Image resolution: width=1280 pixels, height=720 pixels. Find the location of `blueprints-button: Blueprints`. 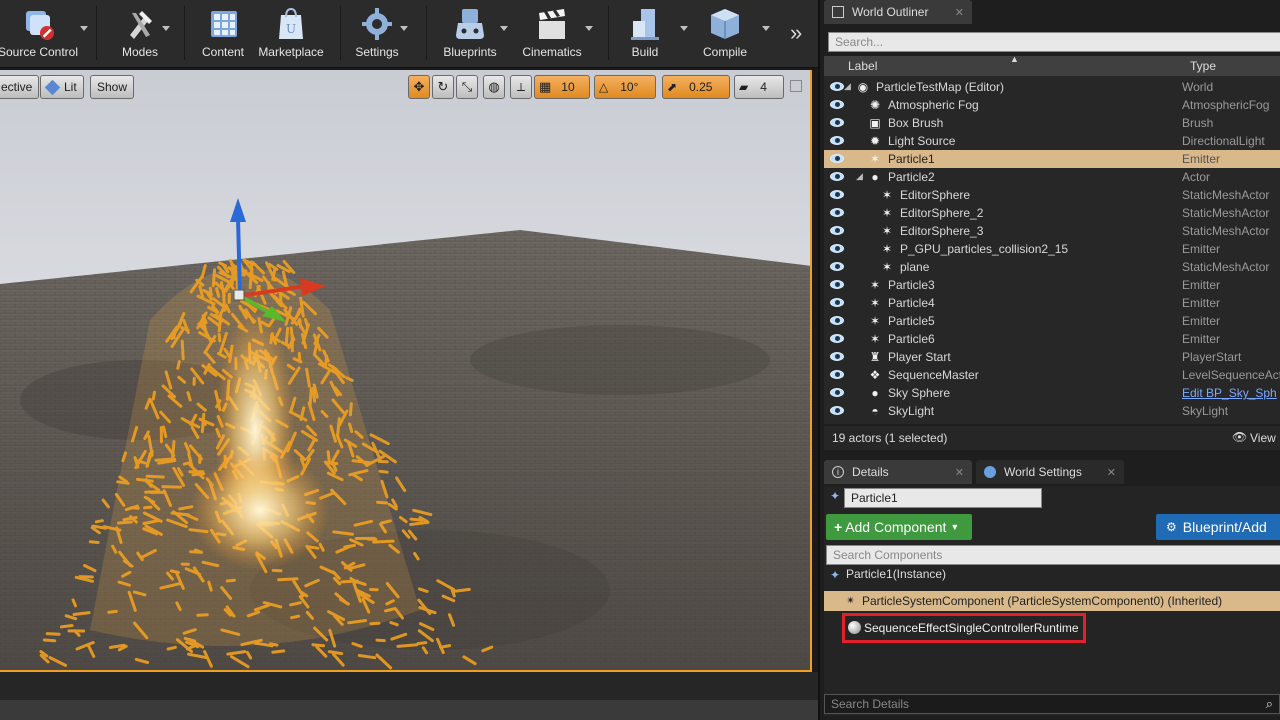

blueprints-button: Blueprints is located at coordinates (470, 32).